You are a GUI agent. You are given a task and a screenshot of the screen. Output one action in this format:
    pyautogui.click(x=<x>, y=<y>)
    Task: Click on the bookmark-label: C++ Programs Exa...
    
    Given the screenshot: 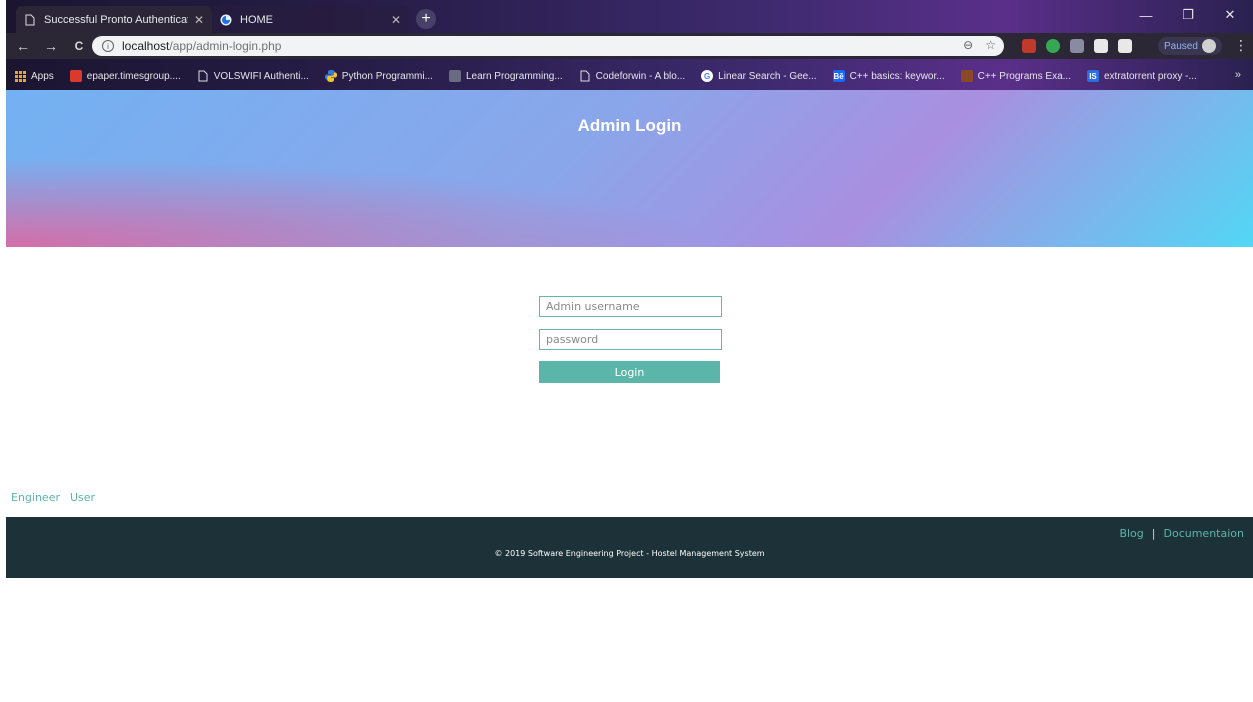 What is the action you would take?
    pyautogui.click(x=1024, y=76)
    